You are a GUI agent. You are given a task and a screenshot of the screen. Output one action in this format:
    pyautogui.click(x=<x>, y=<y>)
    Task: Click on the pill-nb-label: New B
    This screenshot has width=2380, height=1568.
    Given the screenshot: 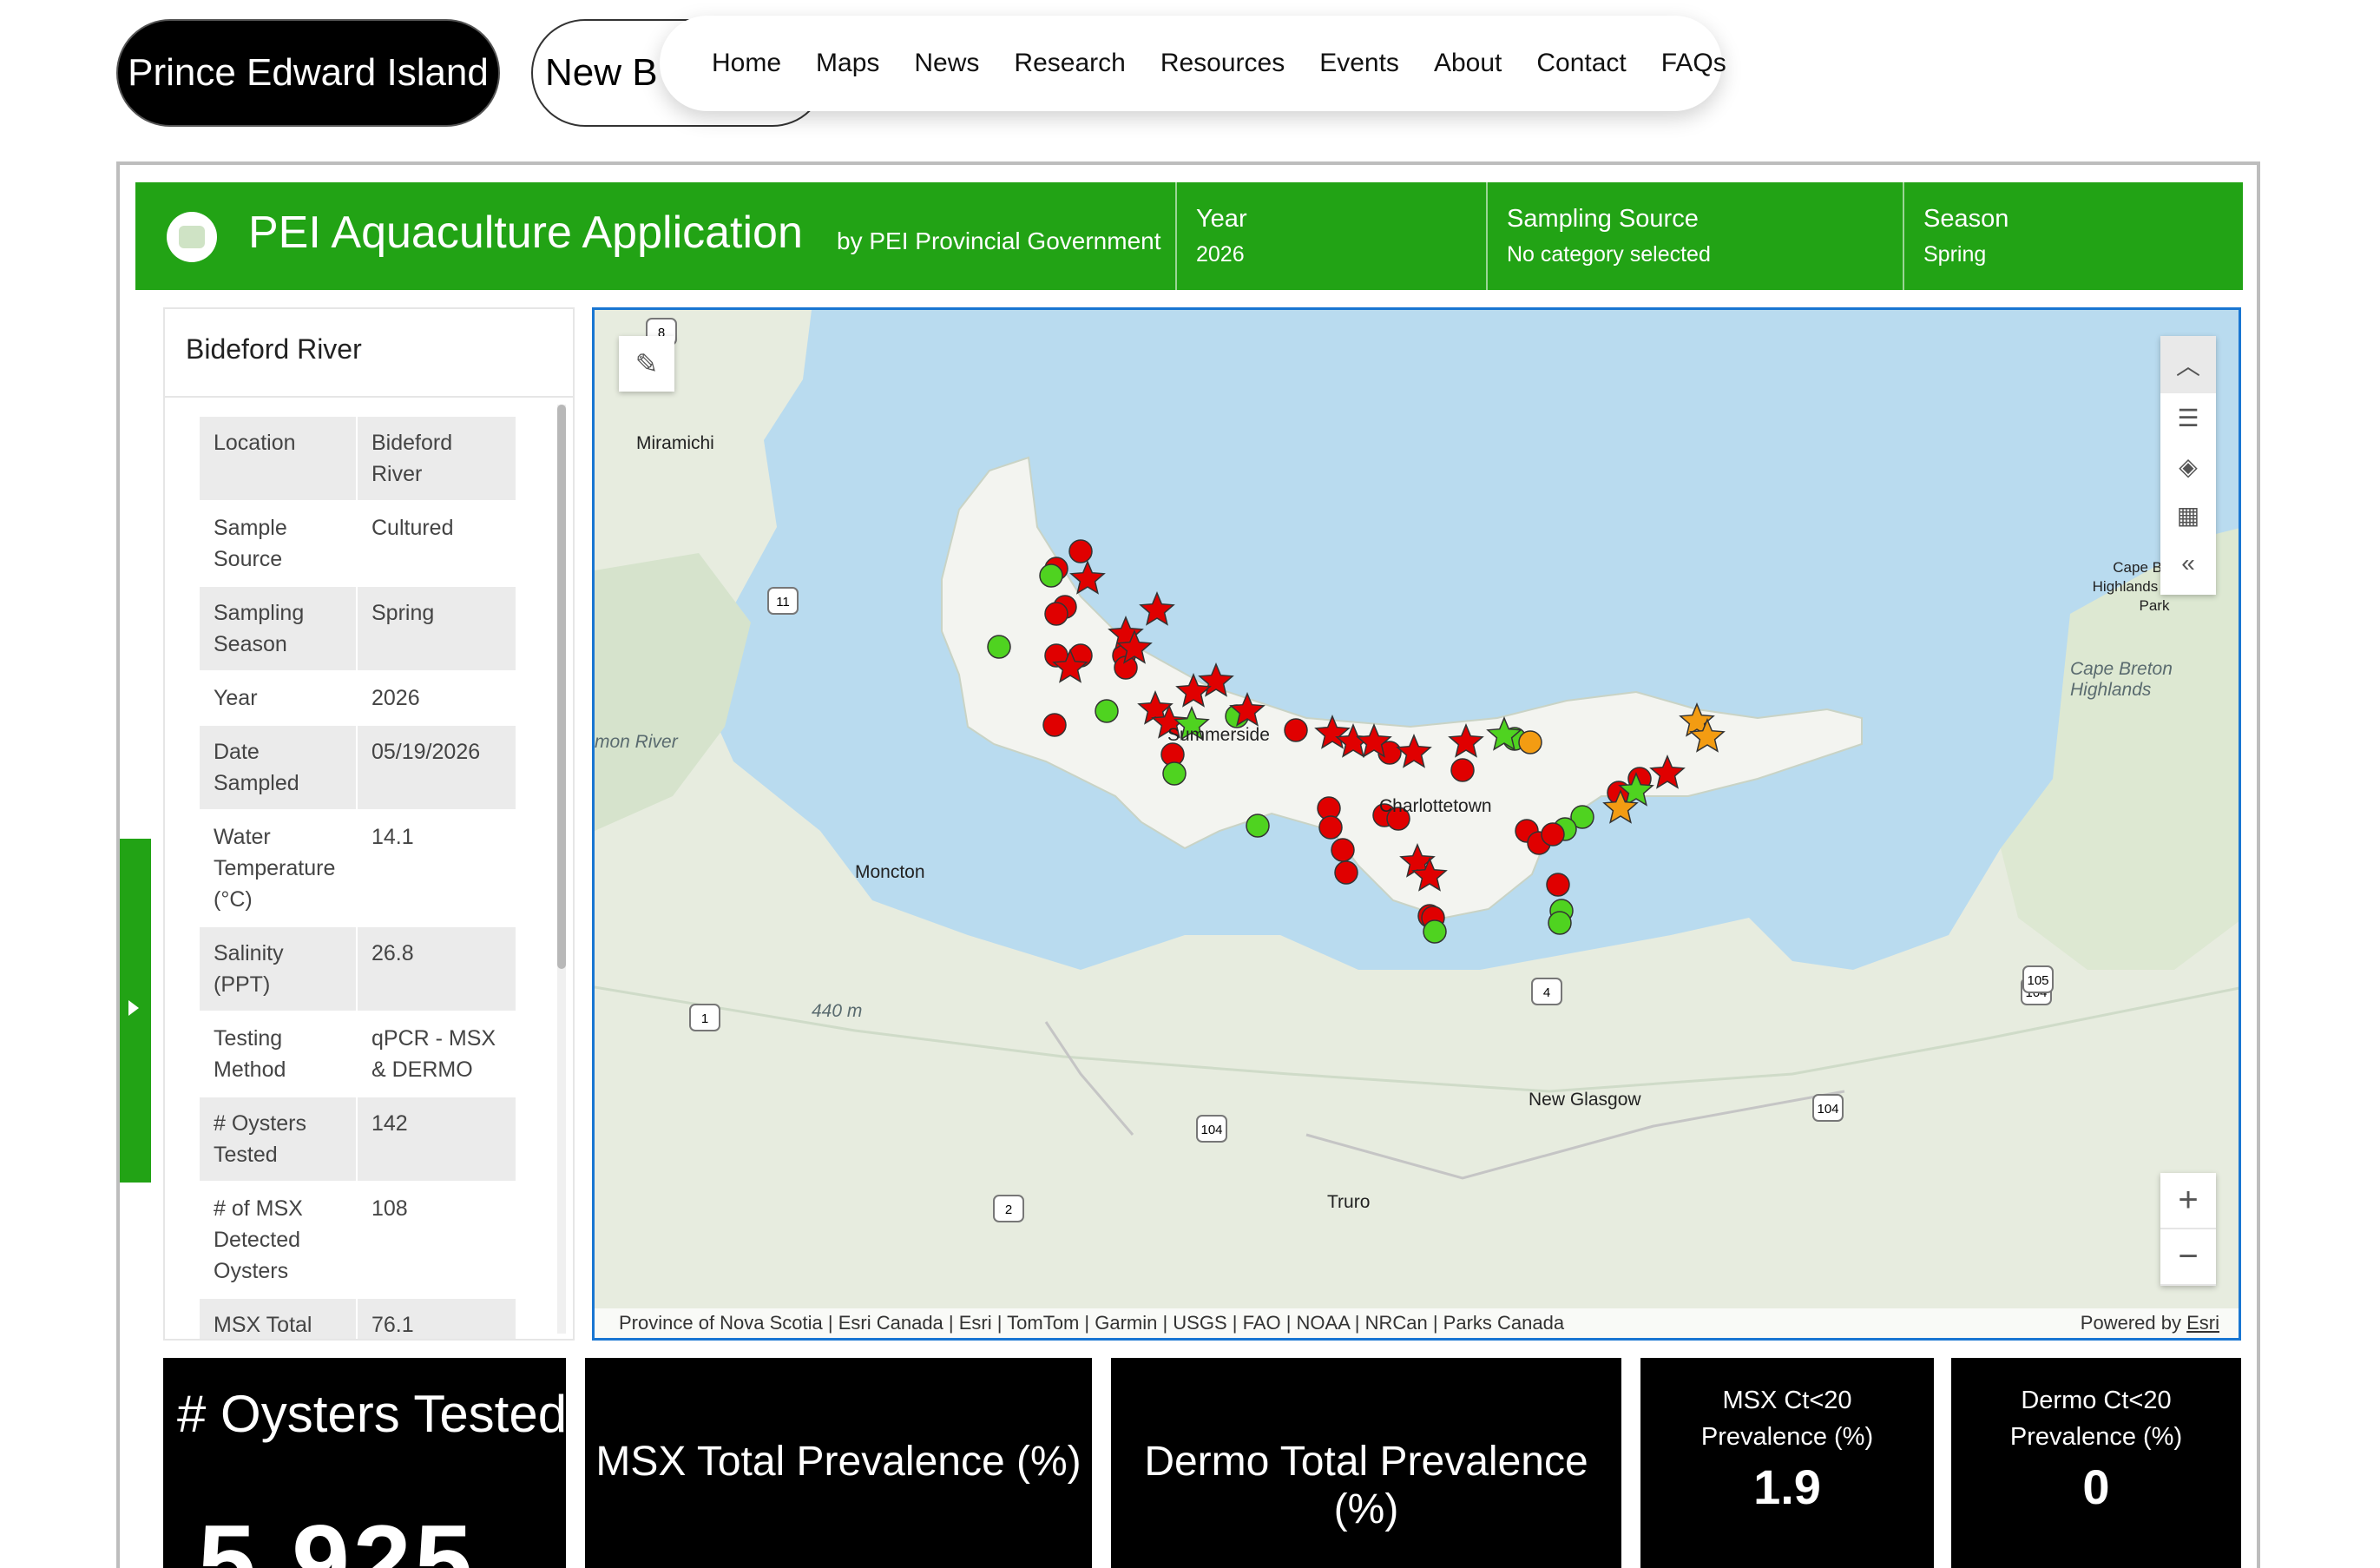 What is the action you would take?
    pyautogui.click(x=601, y=72)
    